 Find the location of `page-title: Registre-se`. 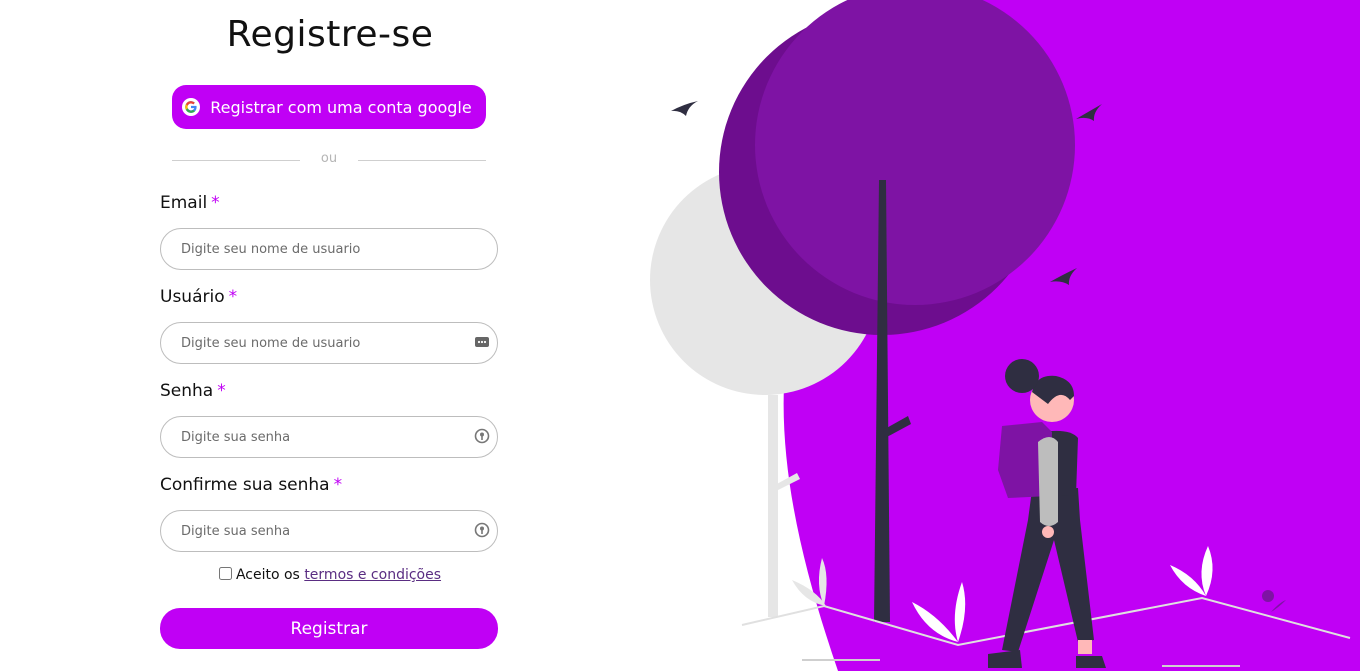

page-title: Registre-se is located at coordinates (330, 34).